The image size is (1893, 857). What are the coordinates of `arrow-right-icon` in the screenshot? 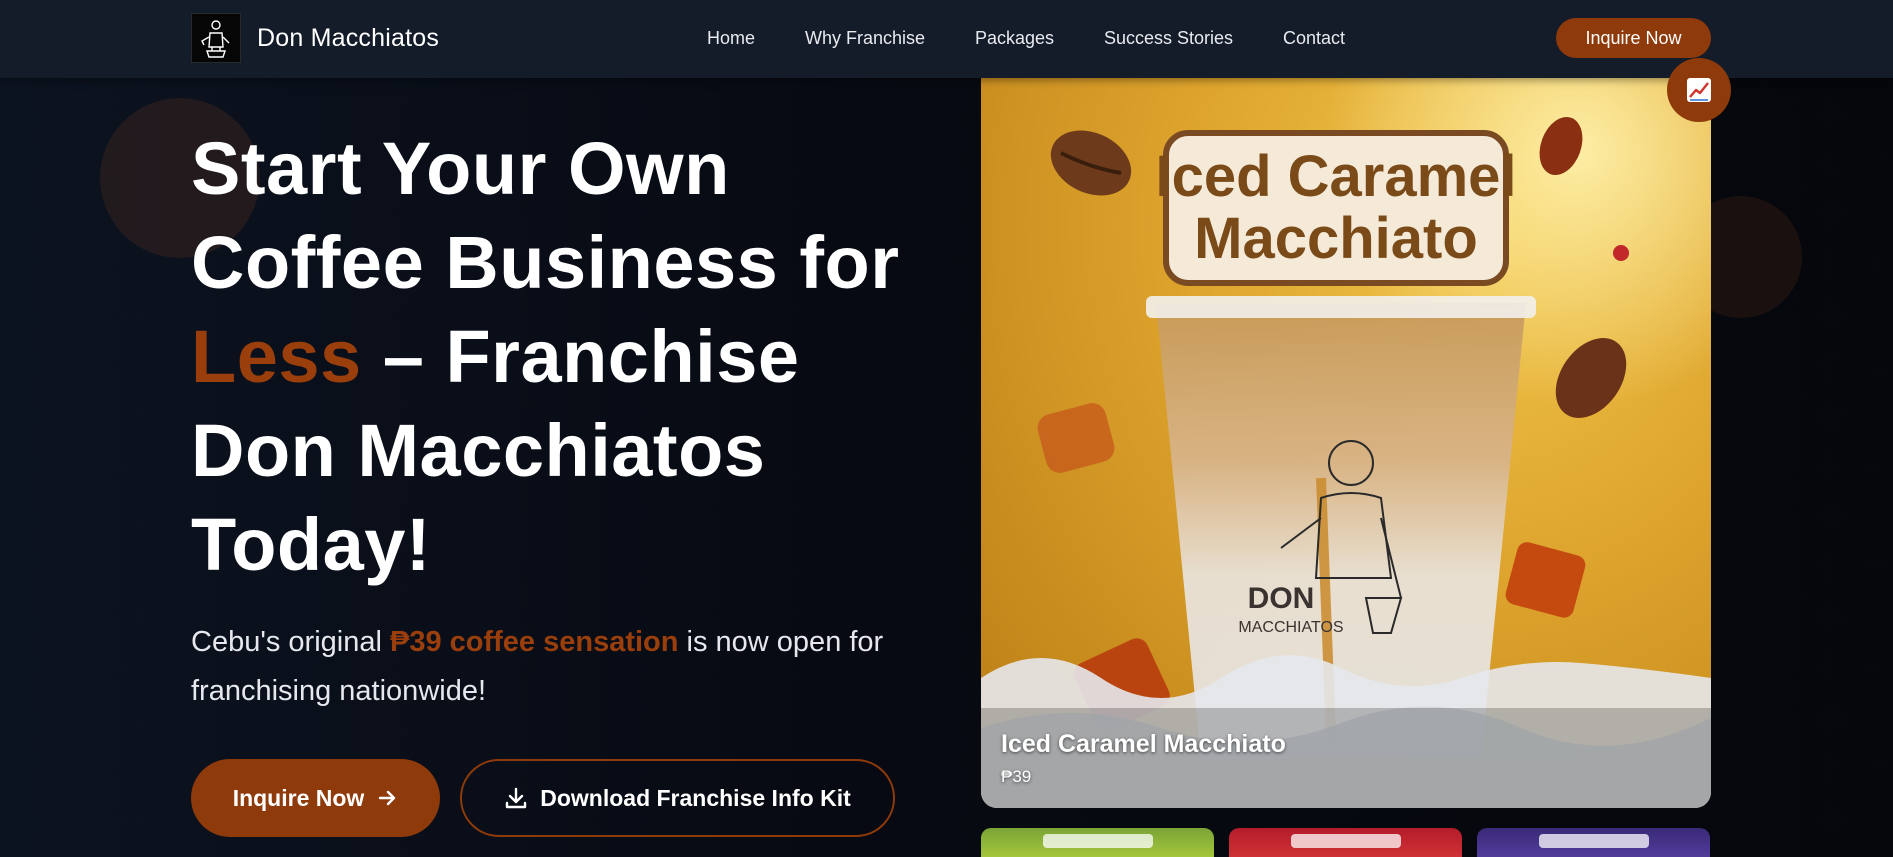 It's located at (387, 798).